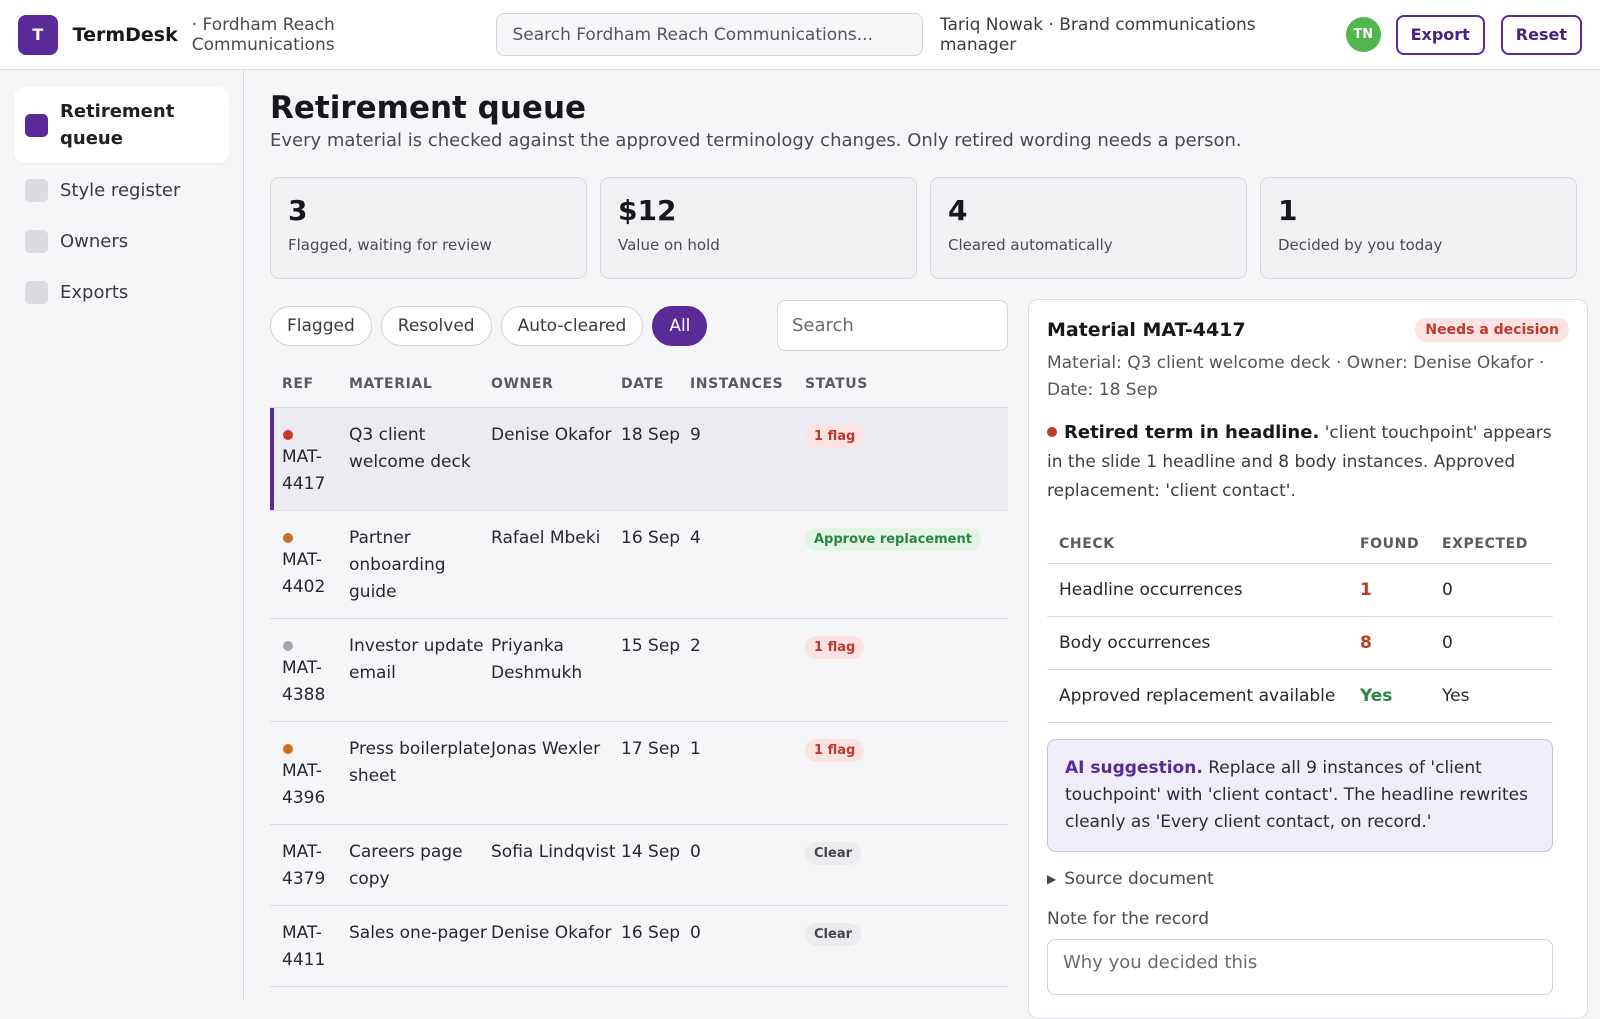  I want to click on source-document-toggle: ▶ Source document, so click(1308, 879).